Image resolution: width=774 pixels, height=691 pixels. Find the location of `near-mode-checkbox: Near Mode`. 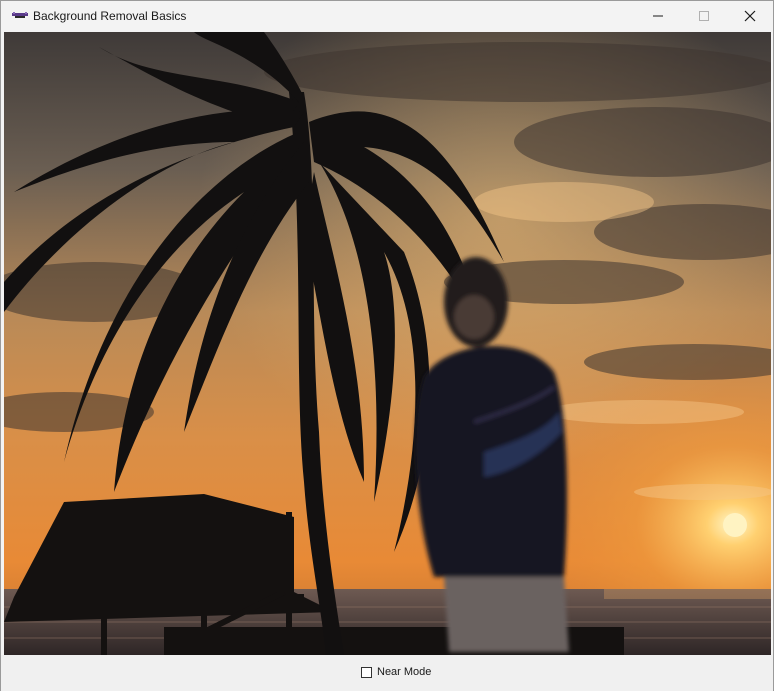

near-mode-checkbox: Near Mode is located at coordinates (396, 672).